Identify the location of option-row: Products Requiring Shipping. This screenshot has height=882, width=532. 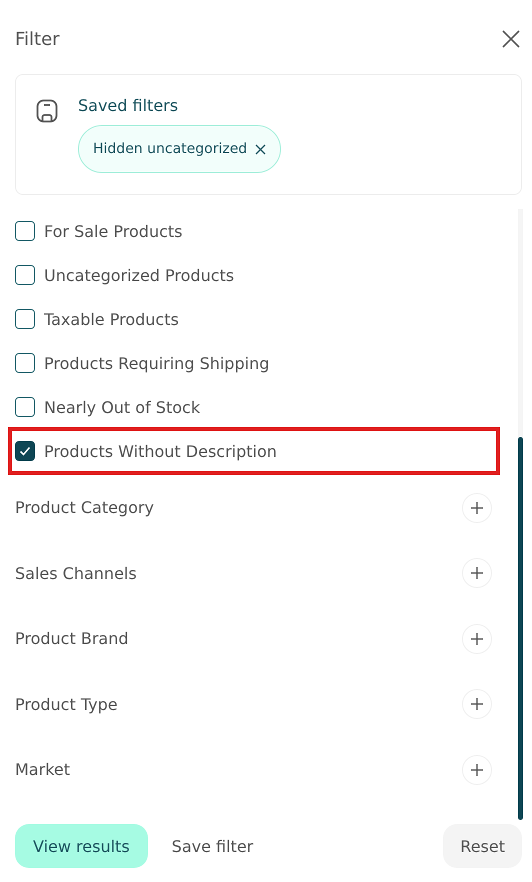
(250, 363).